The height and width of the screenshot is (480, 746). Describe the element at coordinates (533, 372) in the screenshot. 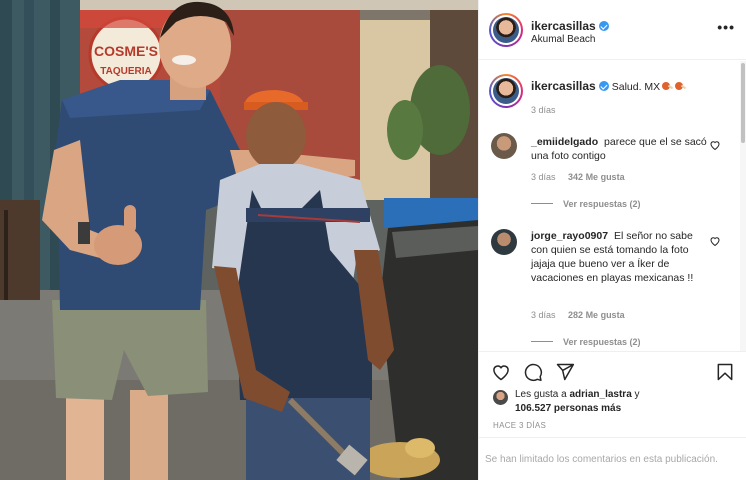

I see `comment-icon` at that location.